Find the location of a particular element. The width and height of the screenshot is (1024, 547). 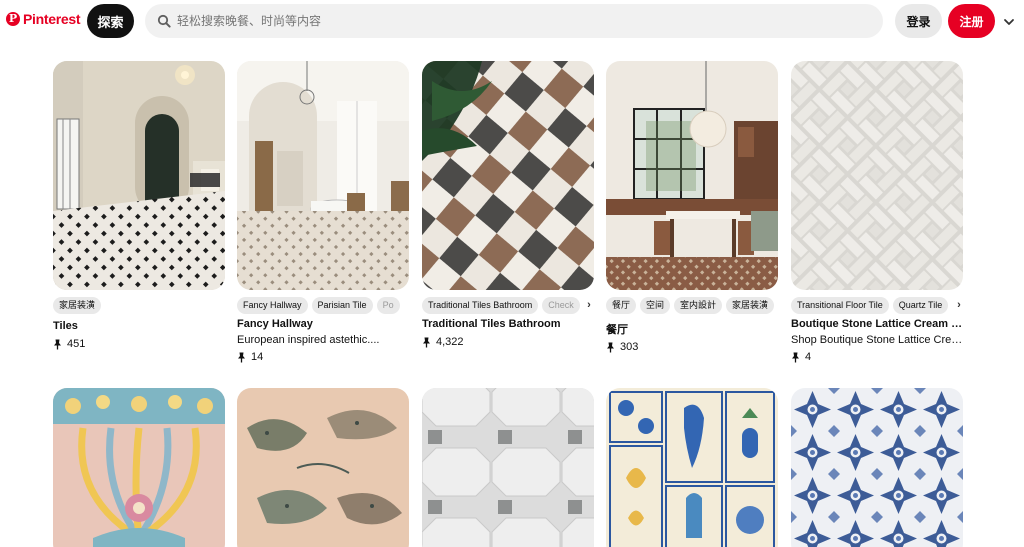

pin-image-dining-room is located at coordinates (692, 175).